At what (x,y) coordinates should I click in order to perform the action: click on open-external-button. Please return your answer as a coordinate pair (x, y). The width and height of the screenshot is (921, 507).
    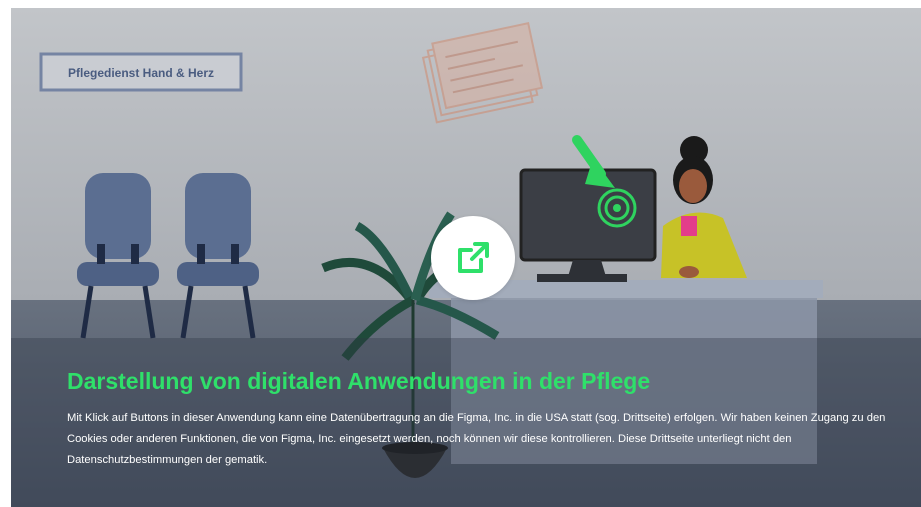
    Looking at the image, I should click on (473, 258).